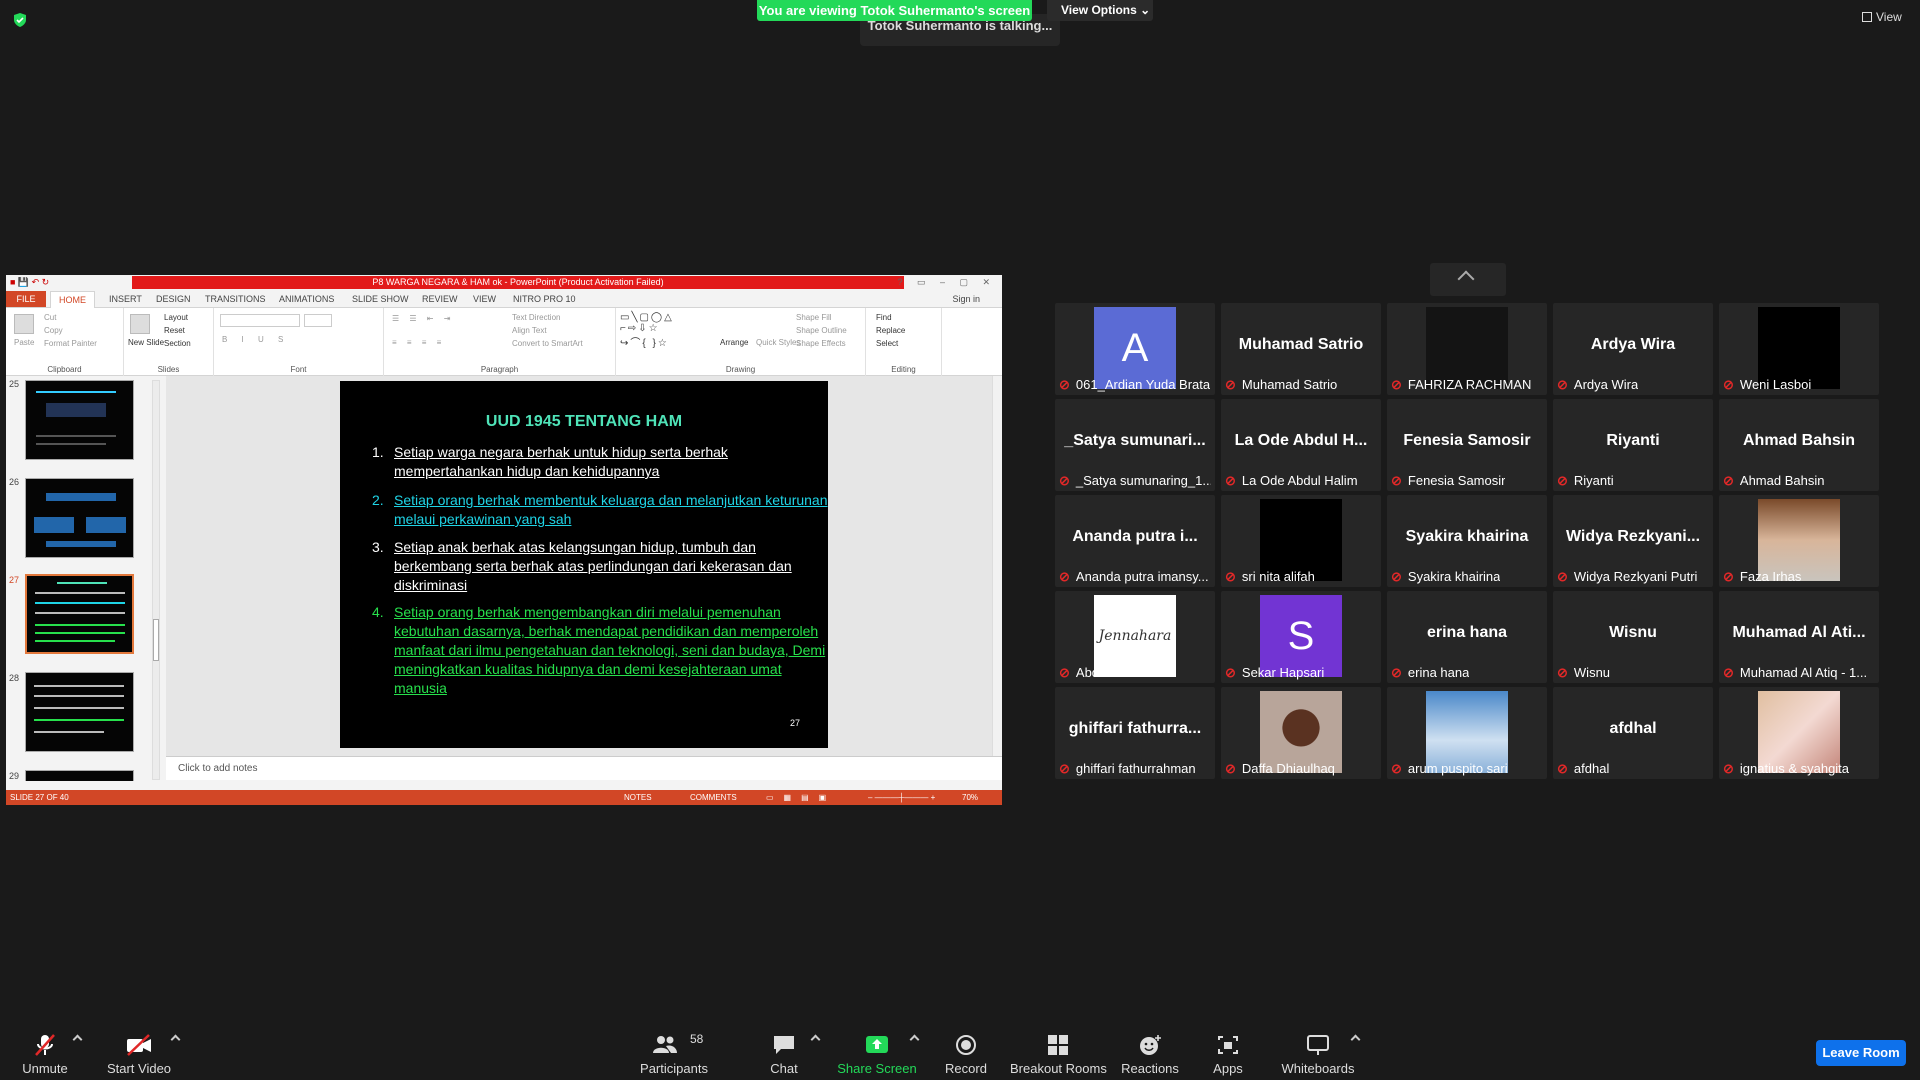  What do you see at coordinates (440, 299) in the screenshot?
I see `tab-review: REVIEW` at bounding box center [440, 299].